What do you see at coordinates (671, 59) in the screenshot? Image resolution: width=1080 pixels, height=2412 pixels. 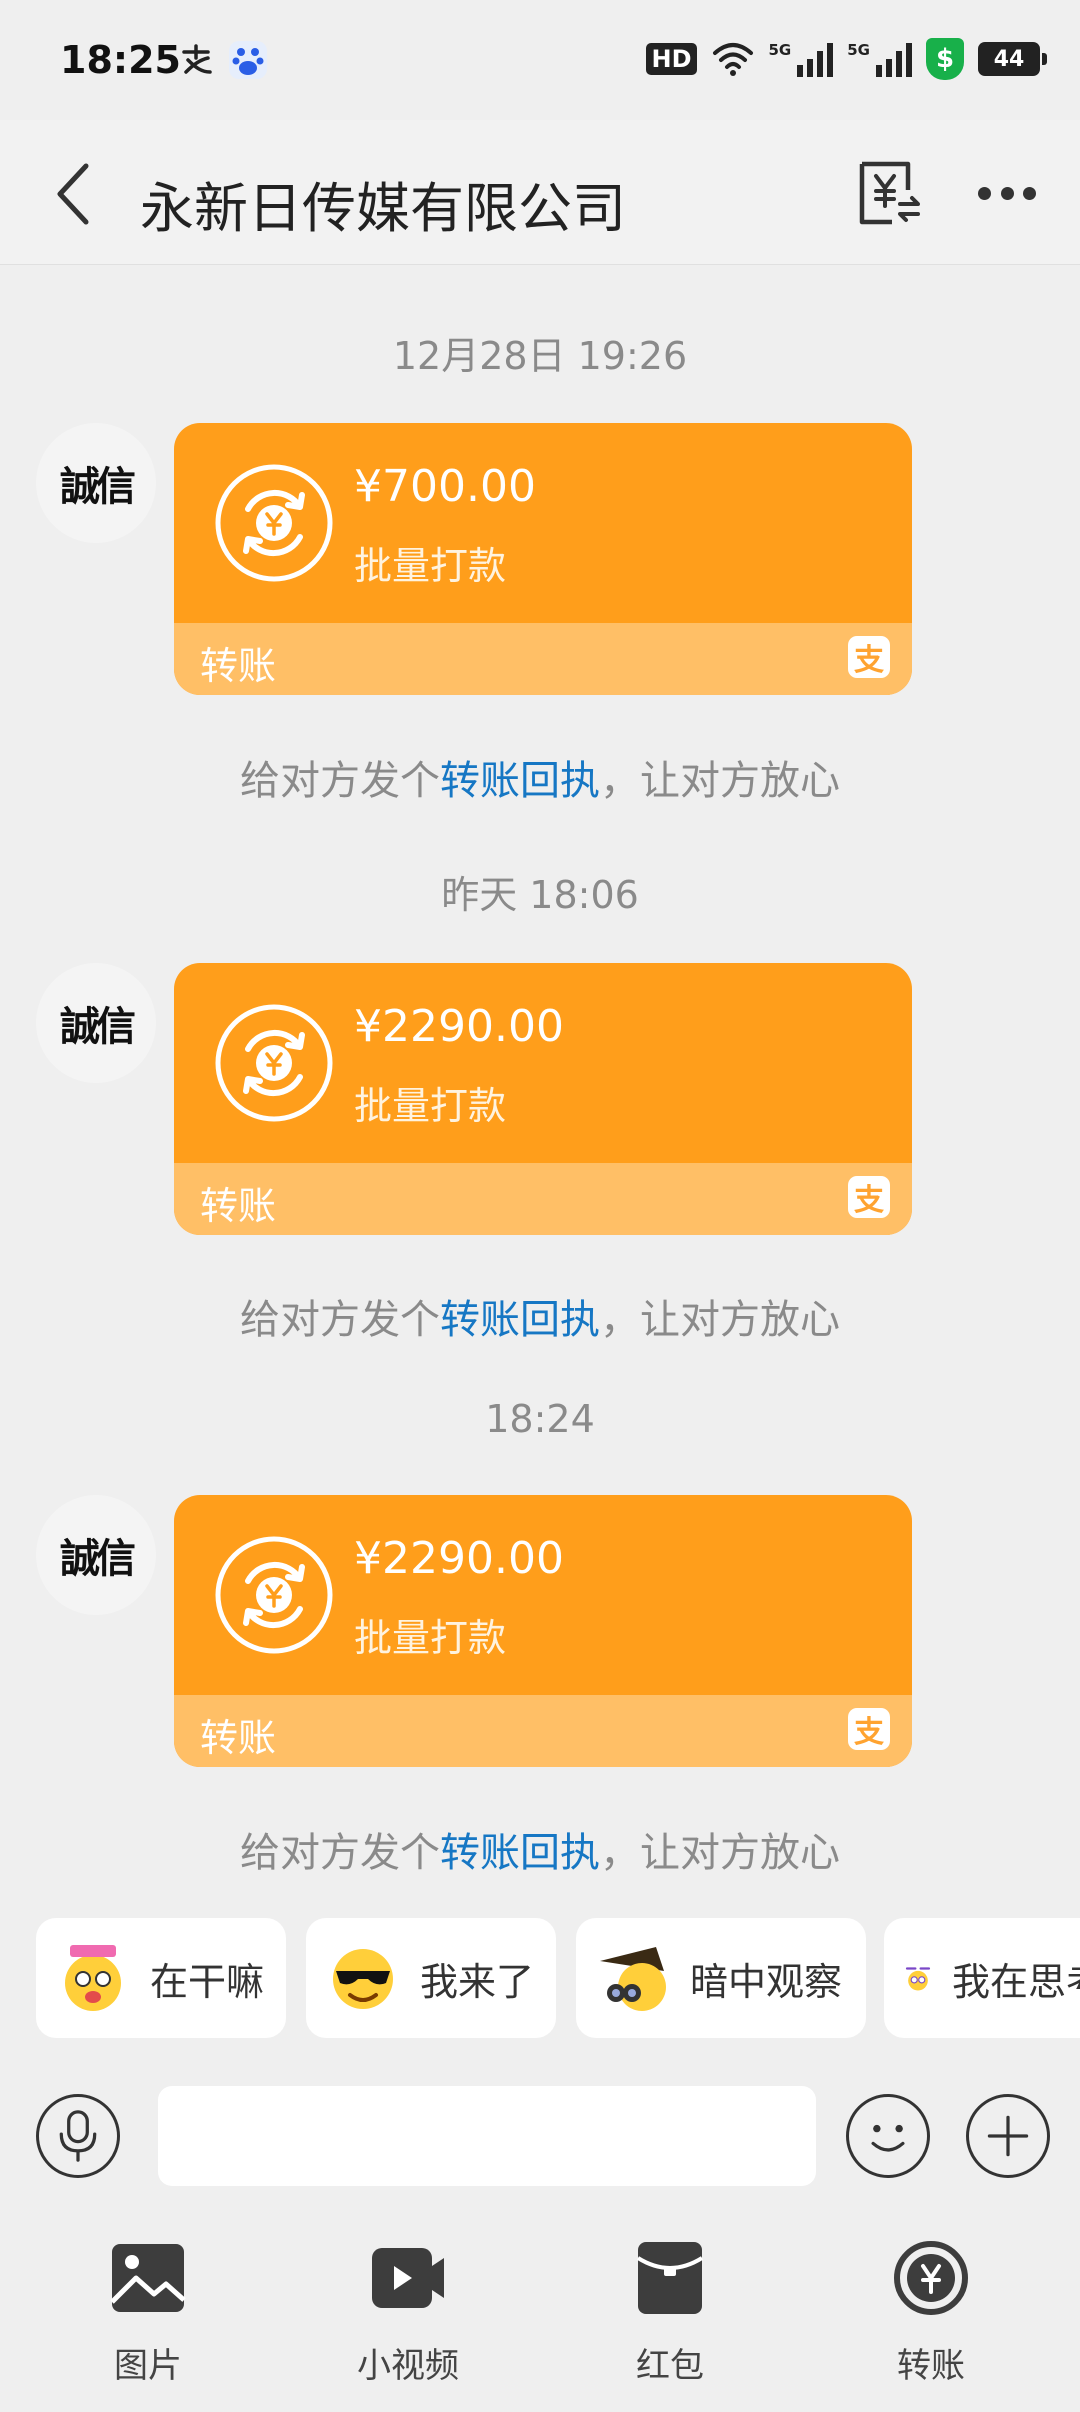 I see `hd-badge: HD` at bounding box center [671, 59].